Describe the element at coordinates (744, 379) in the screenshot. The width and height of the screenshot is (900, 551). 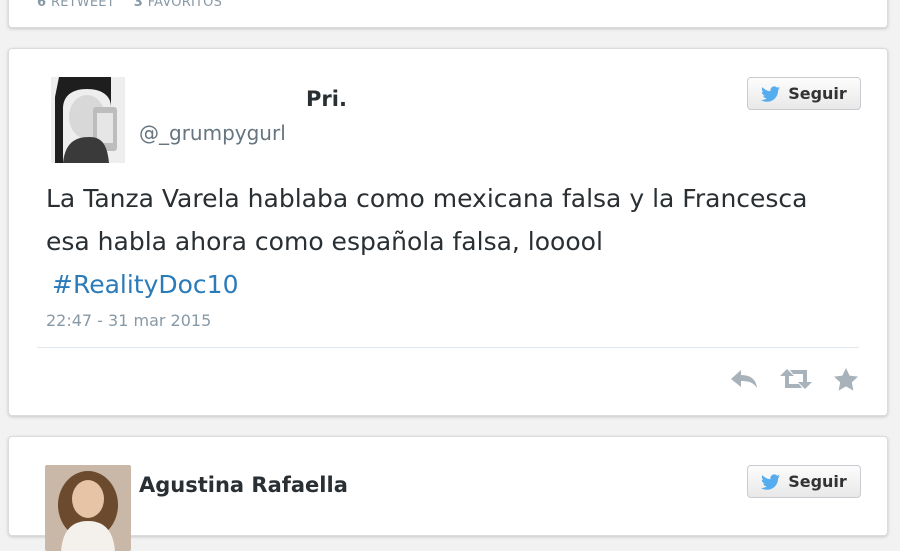
I see `reply-icon` at that location.